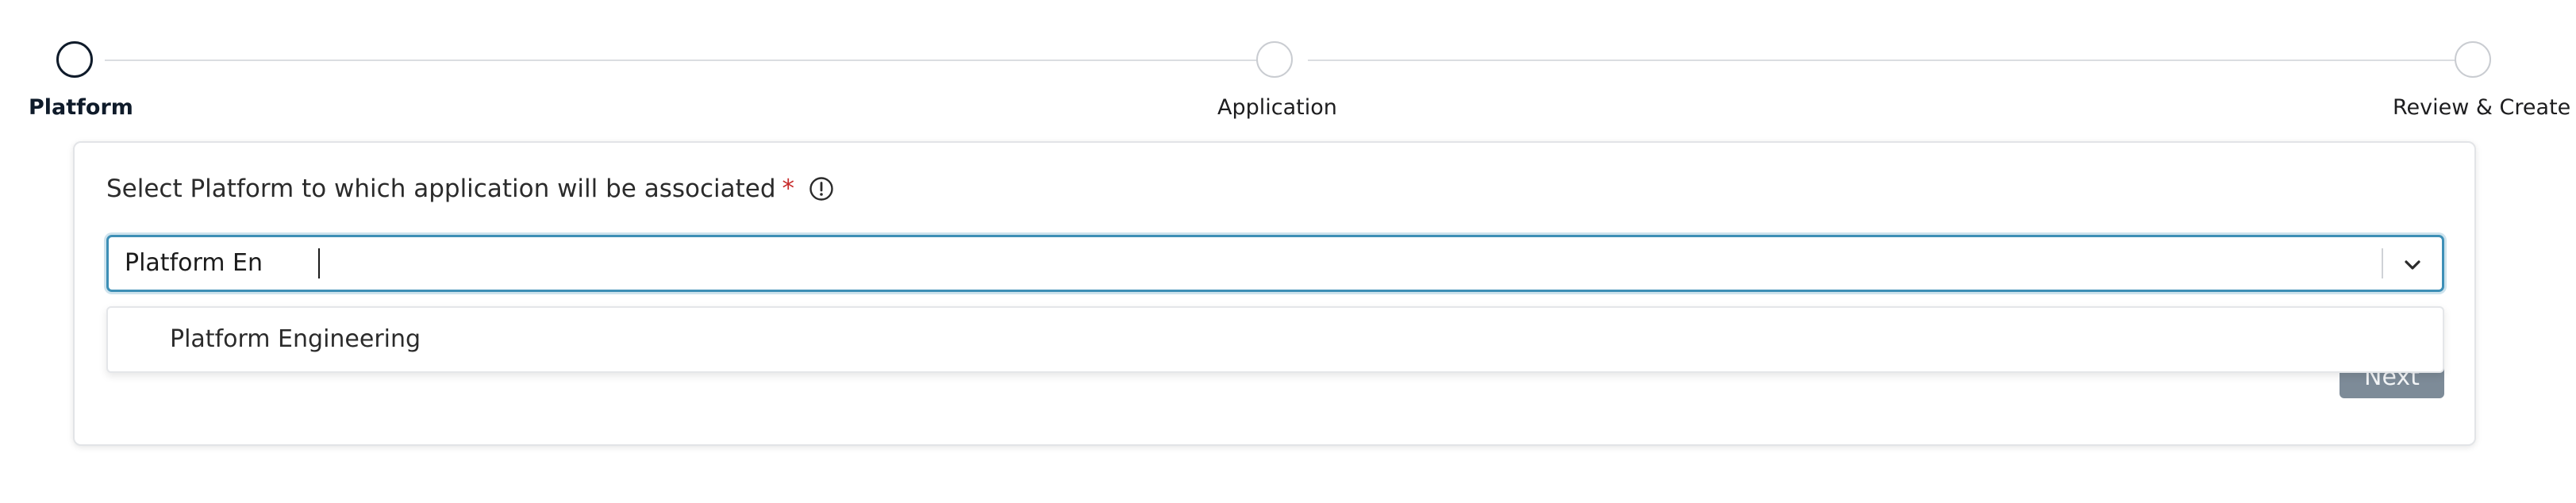 This screenshot has height=503, width=2576. Describe the element at coordinates (81, 107) in the screenshot. I see `step-label-platform: Platform` at that location.